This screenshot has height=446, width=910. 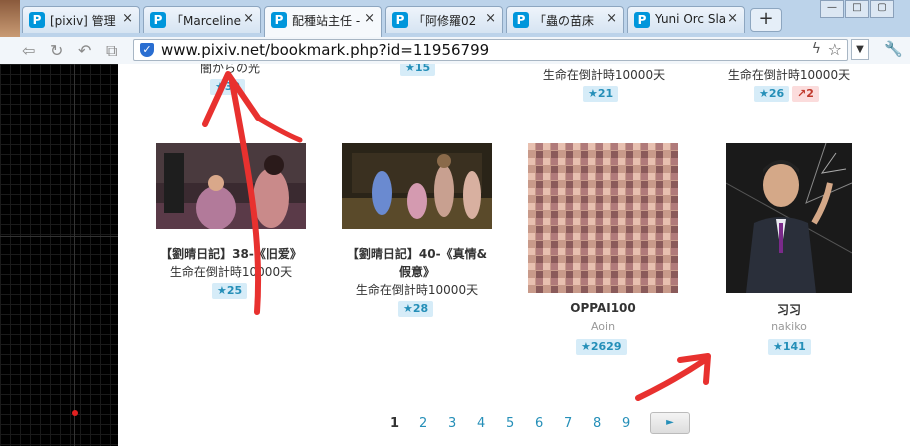 I want to click on tab-mushi: P 「蟲の苗床 ×, so click(x=565, y=19).